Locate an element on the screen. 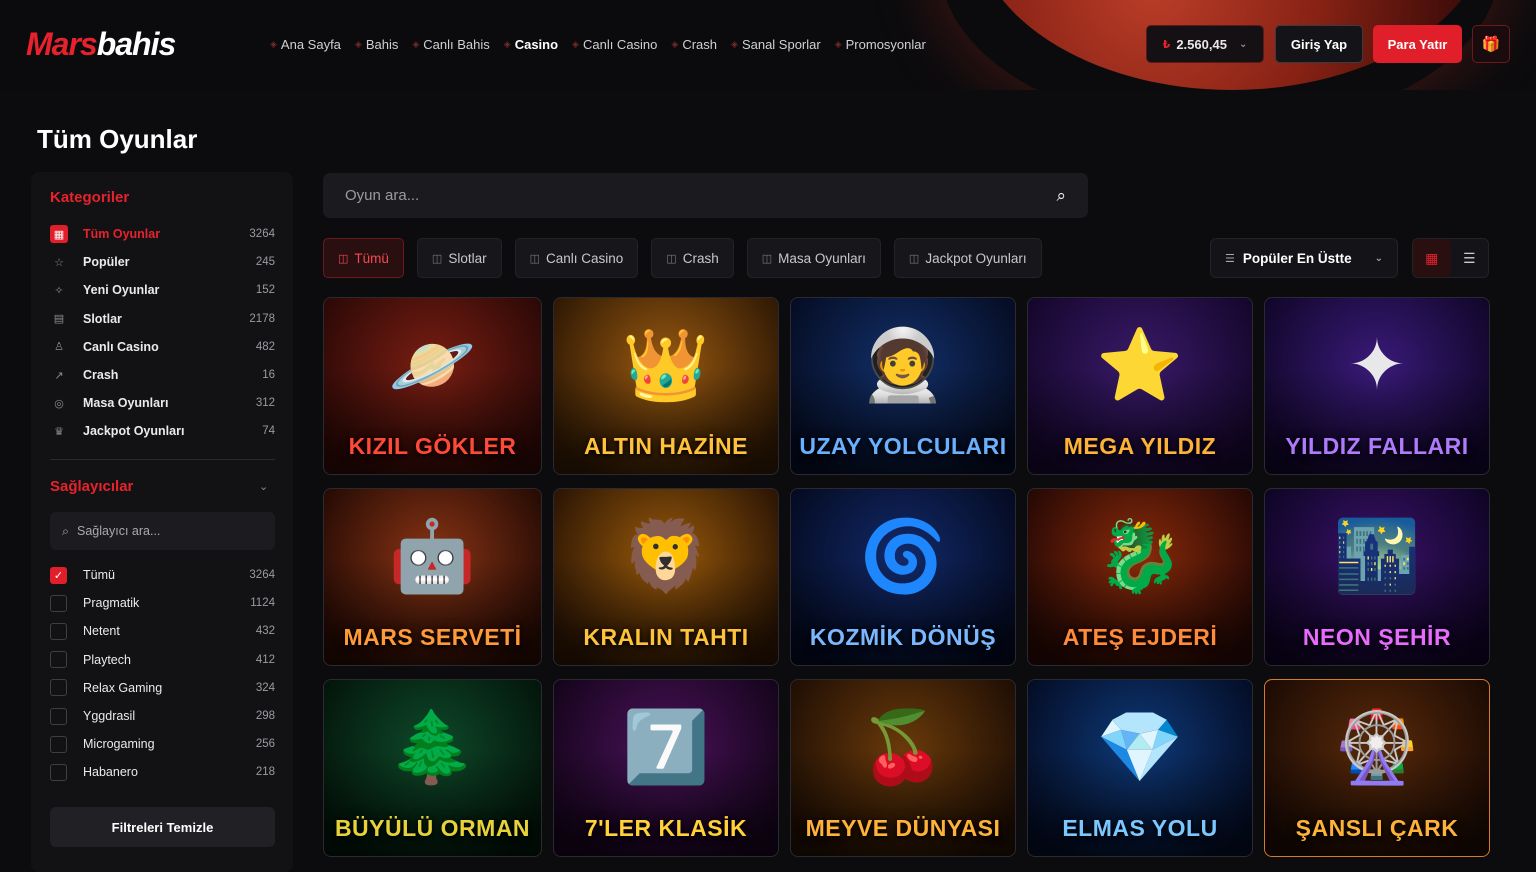 The image size is (1536, 872). tab-2: ◫ Canlı Casino is located at coordinates (576, 258).